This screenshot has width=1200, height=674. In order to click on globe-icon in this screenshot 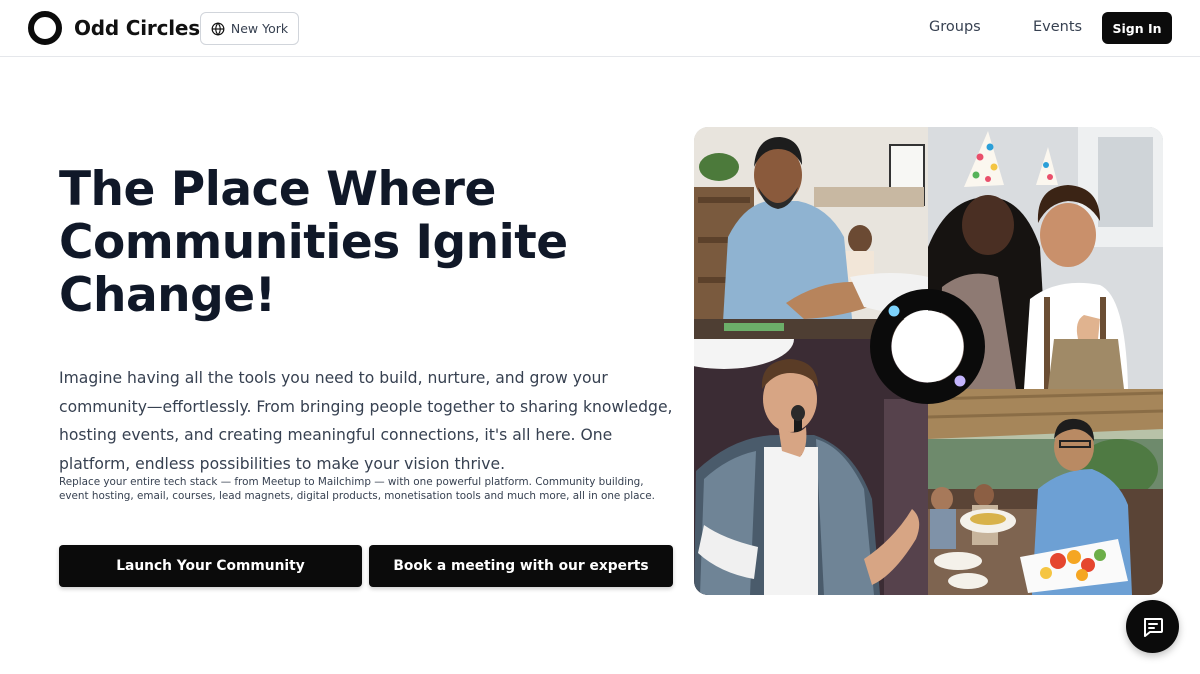, I will do `click(218, 28)`.